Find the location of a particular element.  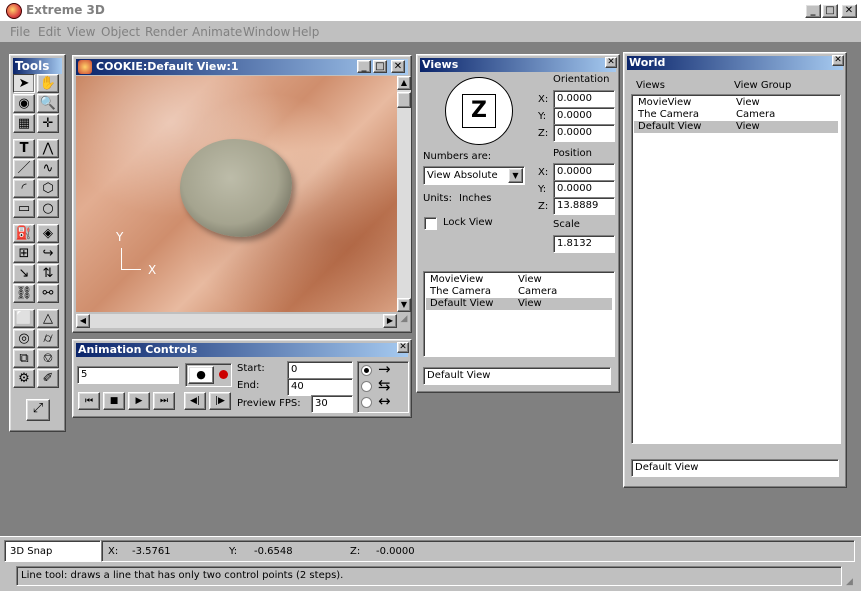

orientation-x-input: 0.0000 is located at coordinates (584, 99).